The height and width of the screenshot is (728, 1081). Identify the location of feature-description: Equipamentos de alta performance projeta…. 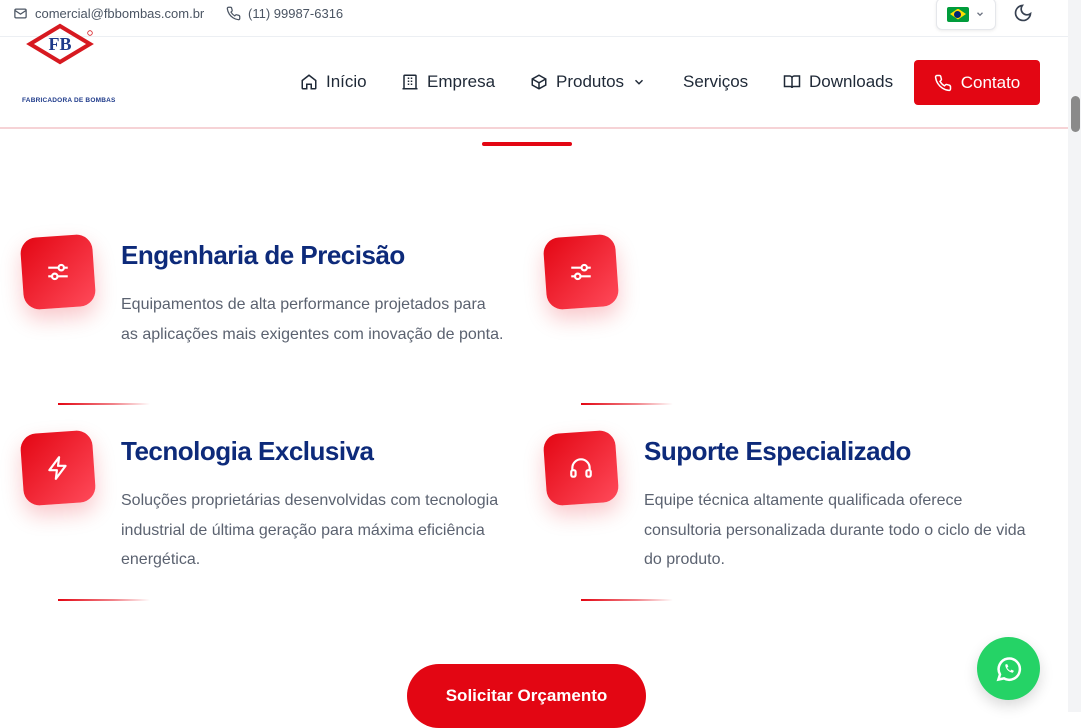
(312, 319).